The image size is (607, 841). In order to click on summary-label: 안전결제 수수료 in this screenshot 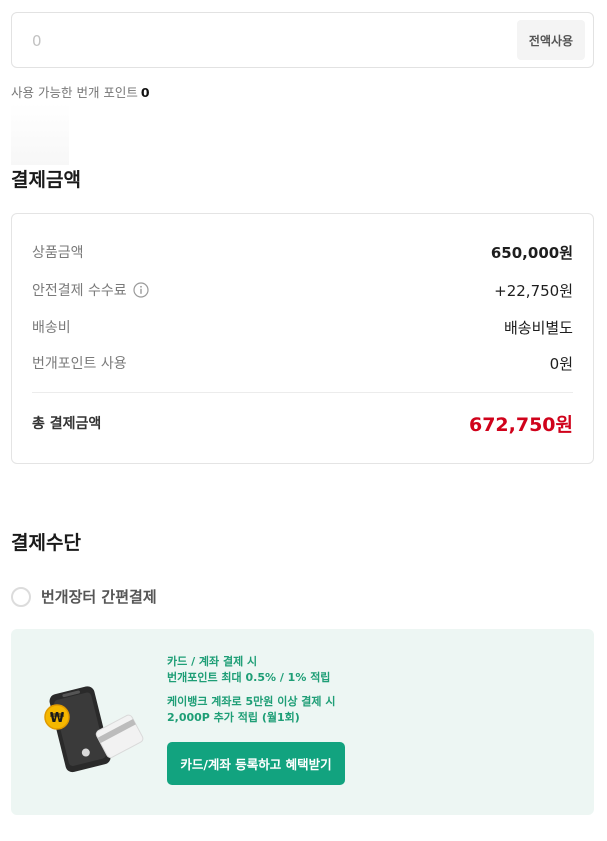, I will do `click(79, 291)`.